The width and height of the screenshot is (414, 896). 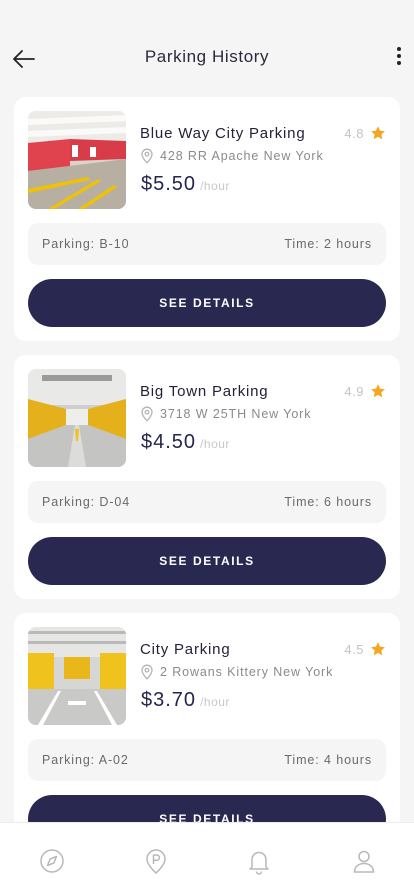 I want to click on parking-time-label: Time: 6 hours, so click(x=328, y=502).